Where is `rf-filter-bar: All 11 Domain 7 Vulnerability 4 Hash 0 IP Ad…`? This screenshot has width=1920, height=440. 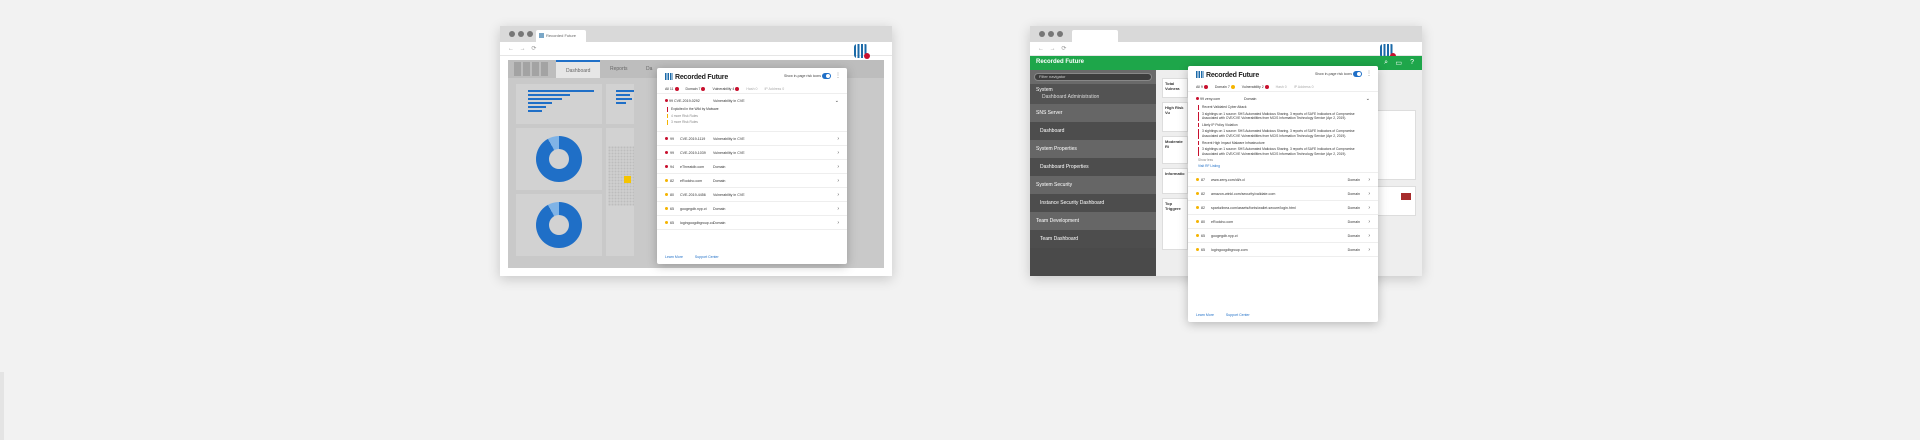 rf-filter-bar: All 11 Domain 7 Vulnerability 4 Hash 0 IP Ad… is located at coordinates (752, 89).